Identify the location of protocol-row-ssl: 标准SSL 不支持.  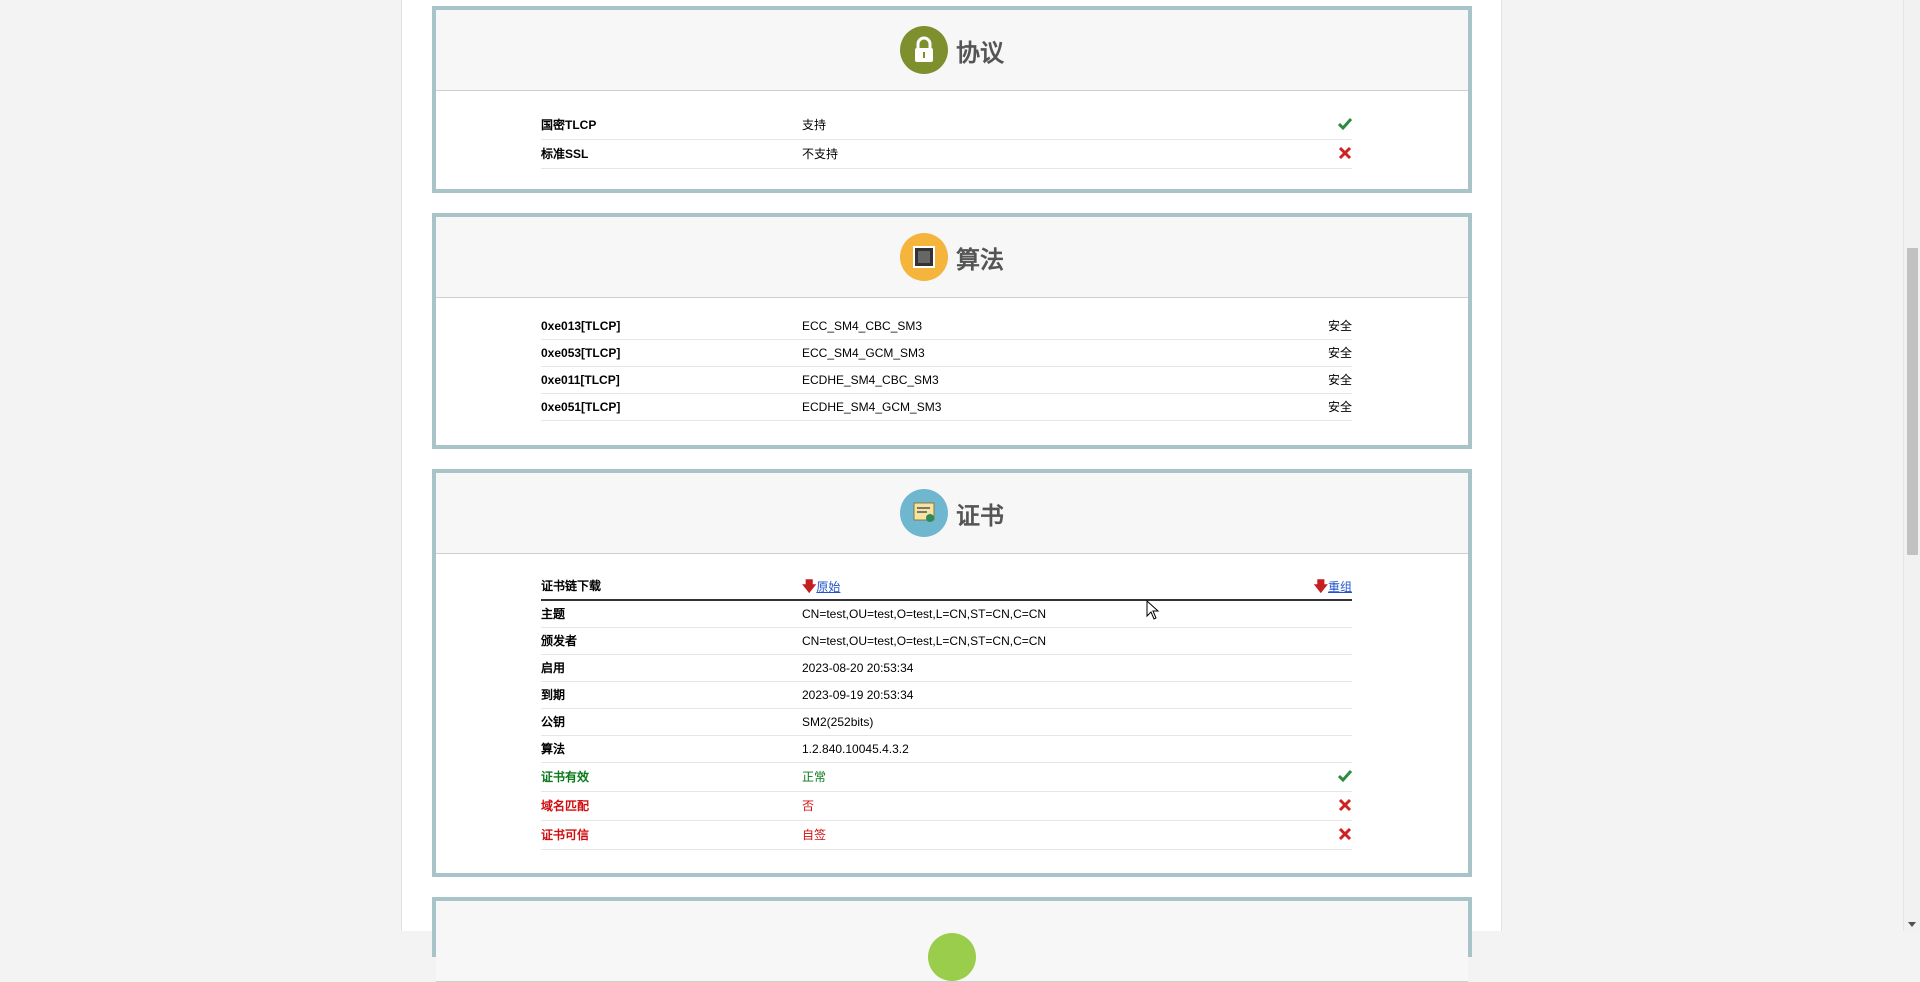
(946, 154).